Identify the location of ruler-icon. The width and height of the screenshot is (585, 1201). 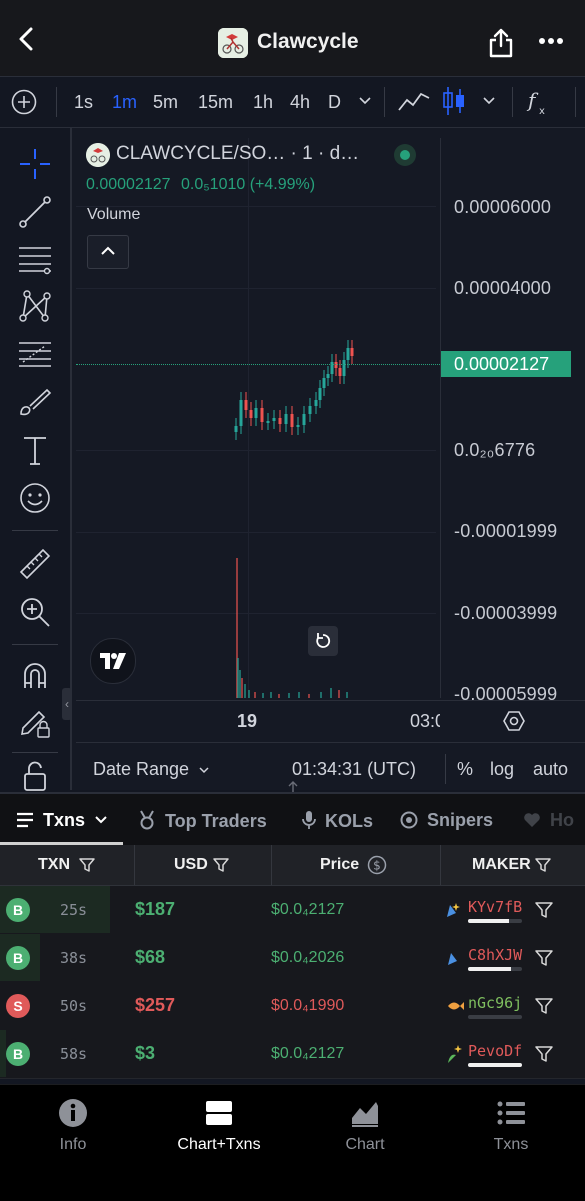
(35, 564).